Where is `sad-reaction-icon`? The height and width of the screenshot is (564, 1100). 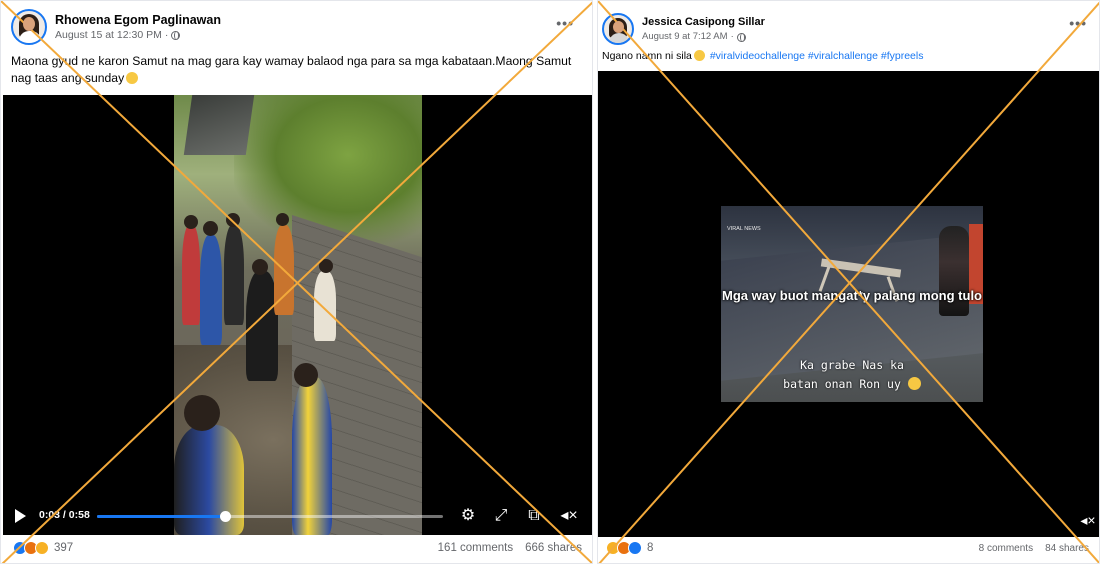 sad-reaction-icon is located at coordinates (42, 548).